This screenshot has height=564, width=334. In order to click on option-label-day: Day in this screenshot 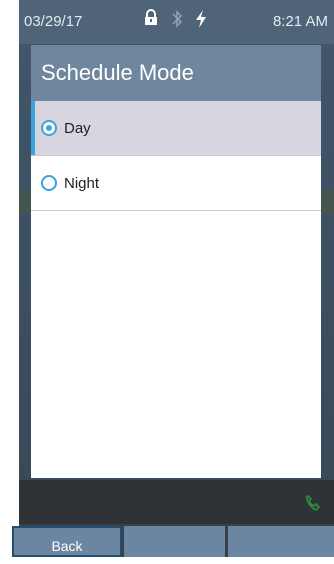, I will do `click(77, 128)`.